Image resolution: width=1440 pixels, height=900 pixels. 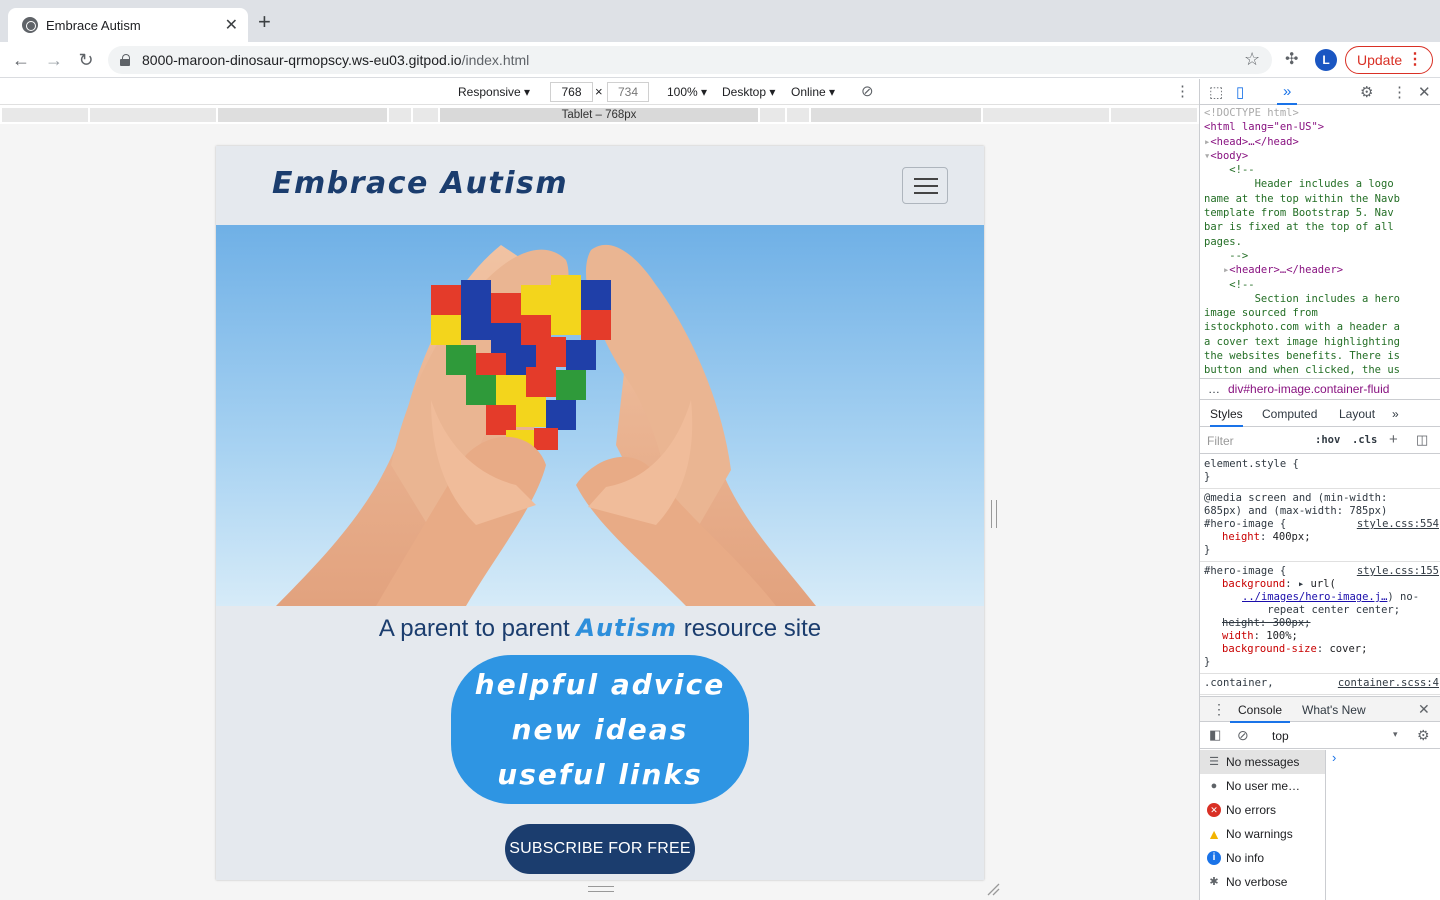 I want to click on profile-avatar: L, so click(x=1326, y=60).